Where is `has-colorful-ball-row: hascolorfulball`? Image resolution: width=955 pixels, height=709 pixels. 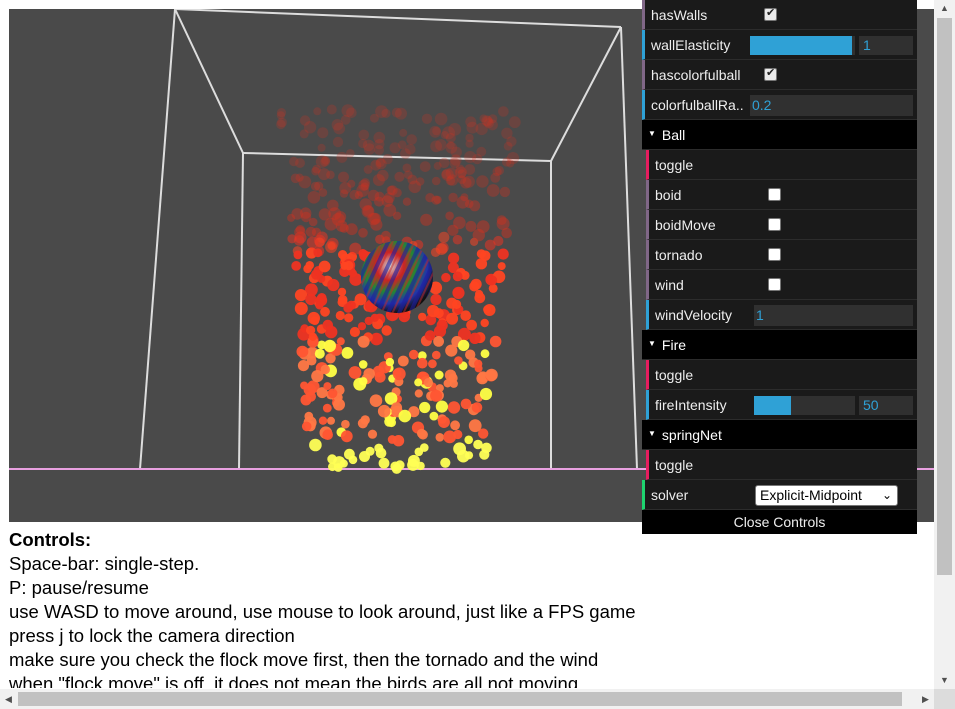 has-colorful-ball-row: hascolorfulball is located at coordinates (779, 75).